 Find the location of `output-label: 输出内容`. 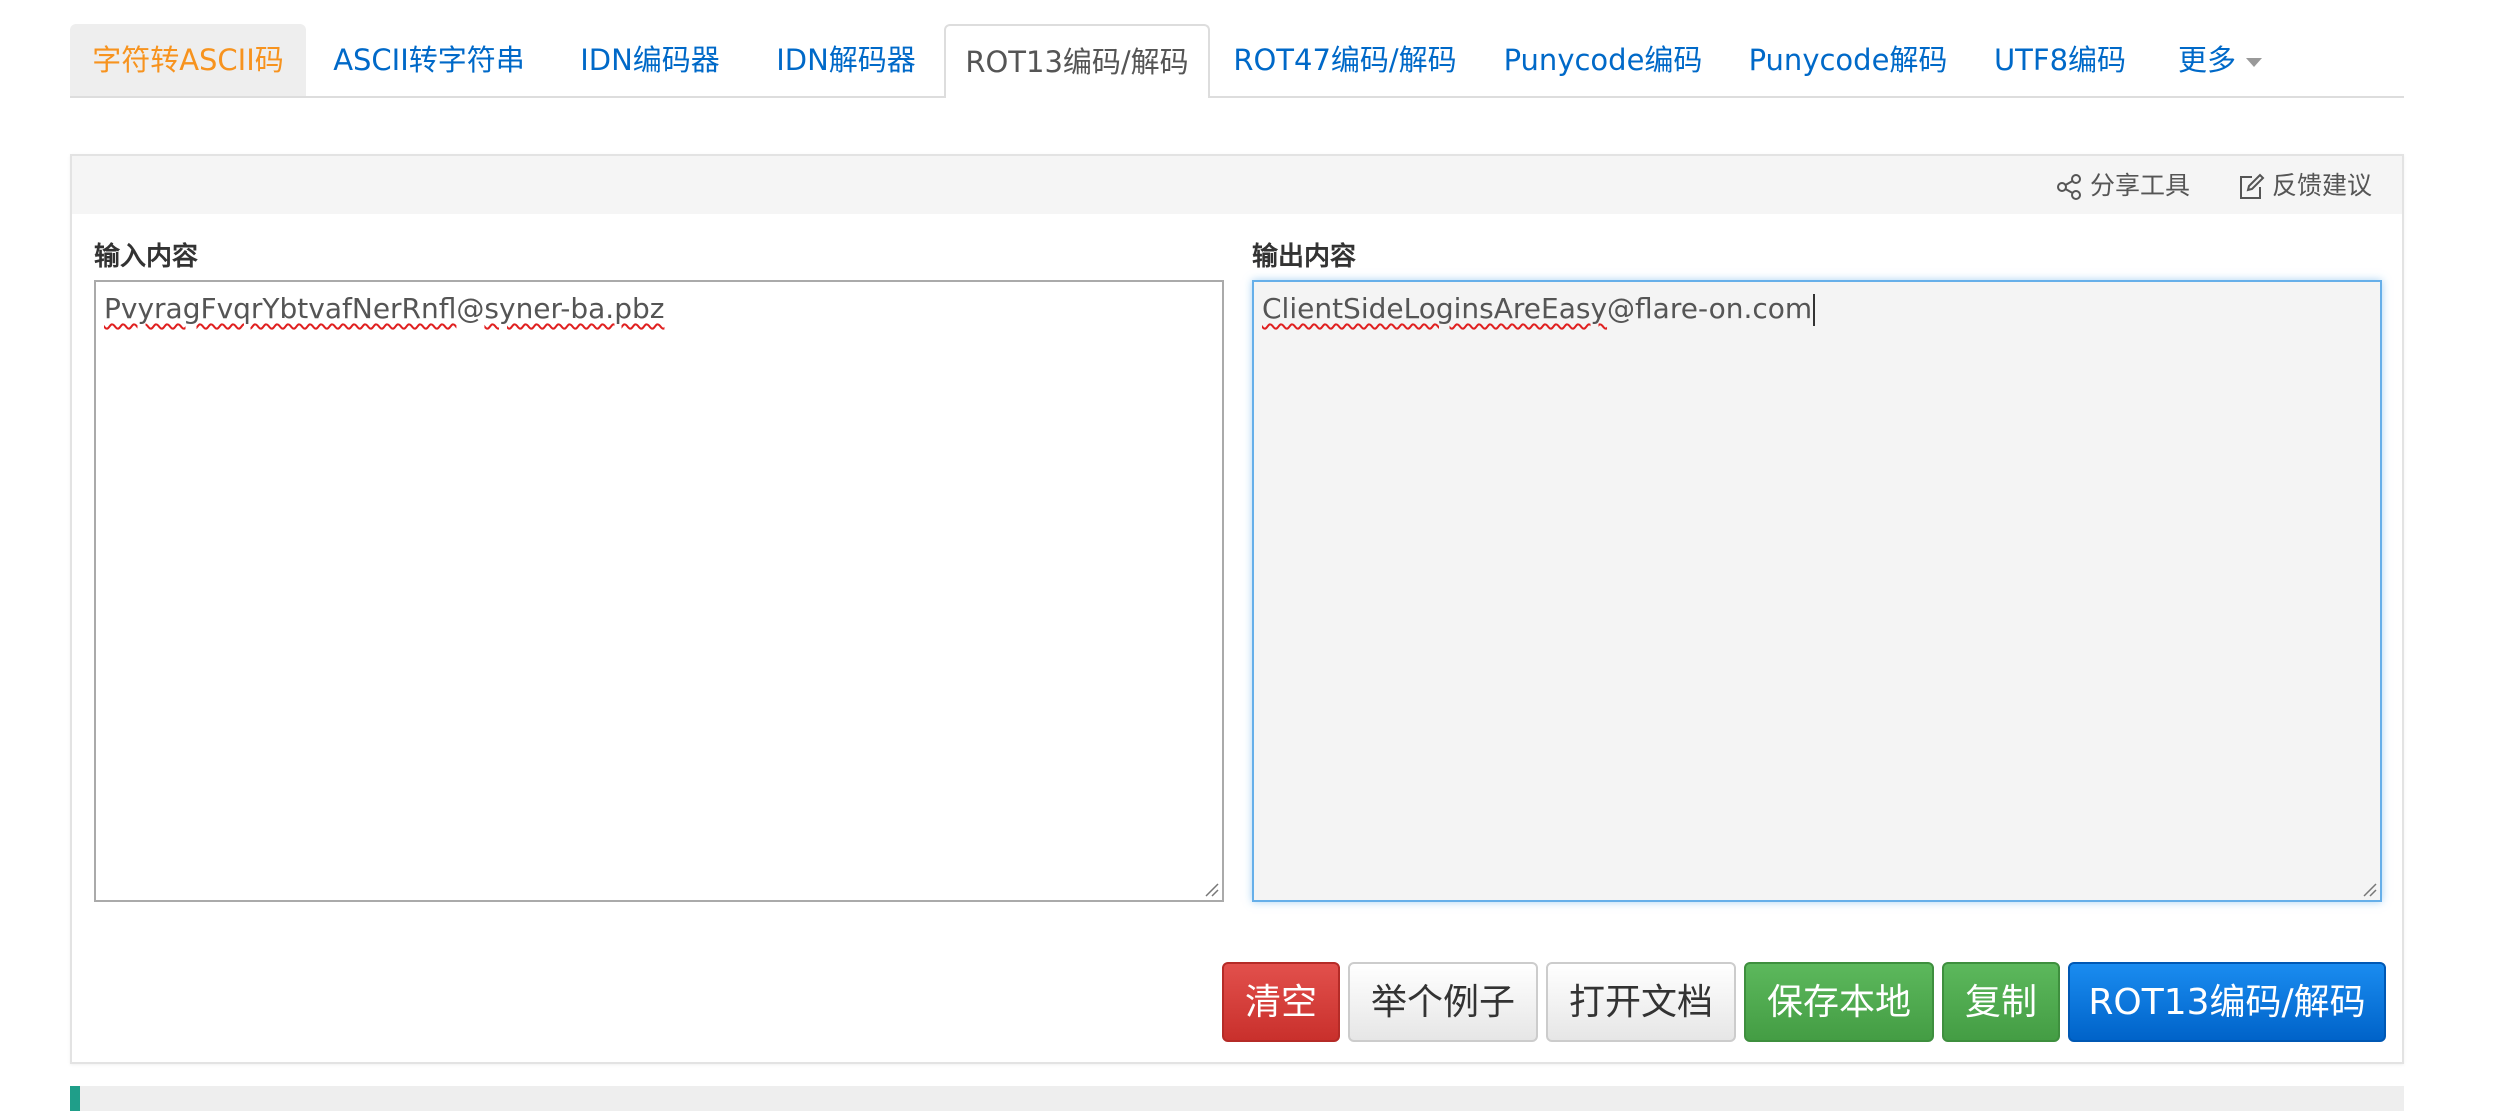

output-label: 输出内容 is located at coordinates (1304, 257).